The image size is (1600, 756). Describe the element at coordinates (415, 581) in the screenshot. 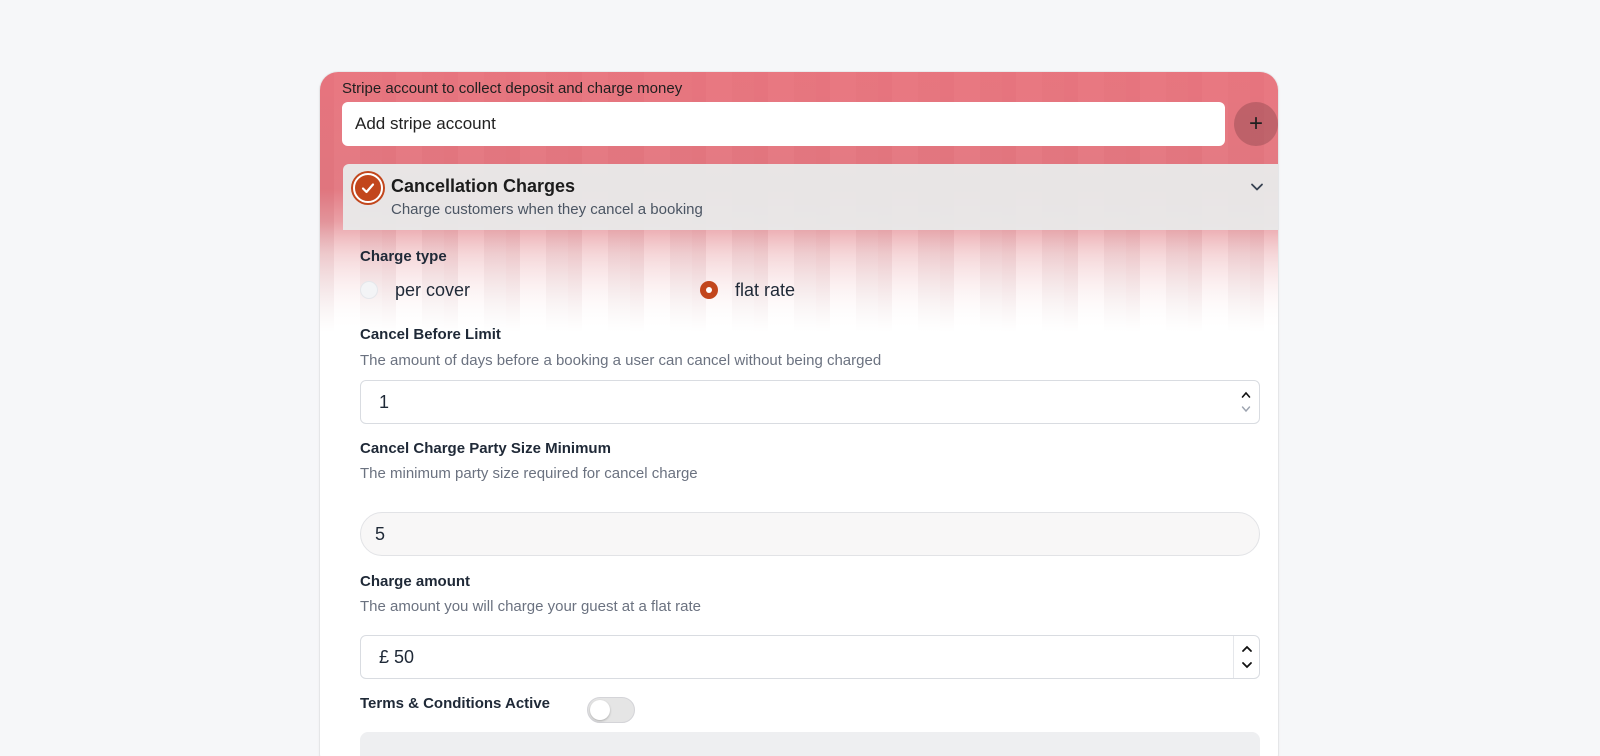

I see `charge-amount-label: Charge amount` at that location.